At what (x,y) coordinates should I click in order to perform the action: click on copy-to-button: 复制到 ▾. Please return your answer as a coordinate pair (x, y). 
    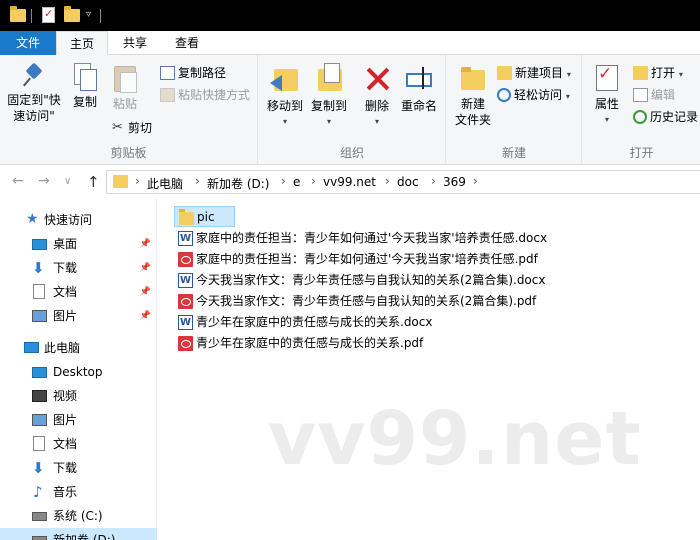
    Looking at the image, I should click on (329, 94).